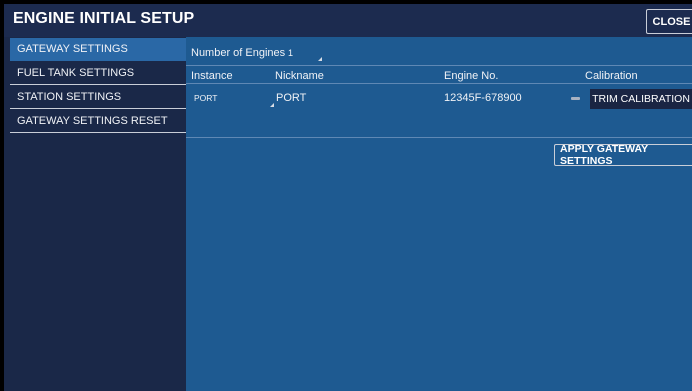 This screenshot has height=391, width=692. What do you see at coordinates (471, 76) in the screenshot?
I see `column-header-engine-no: Engine No.` at bounding box center [471, 76].